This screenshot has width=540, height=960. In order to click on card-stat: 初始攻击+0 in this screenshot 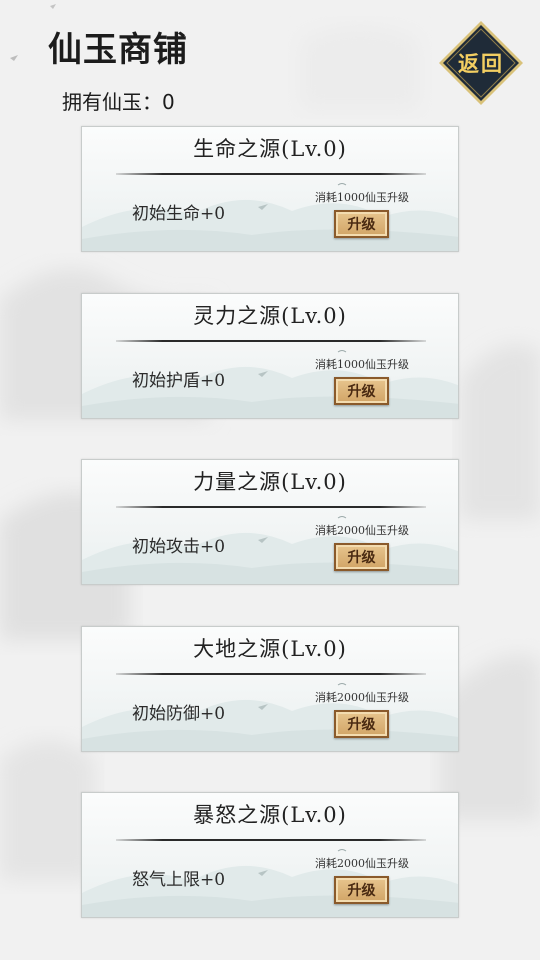, I will do `click(179, 547)`.